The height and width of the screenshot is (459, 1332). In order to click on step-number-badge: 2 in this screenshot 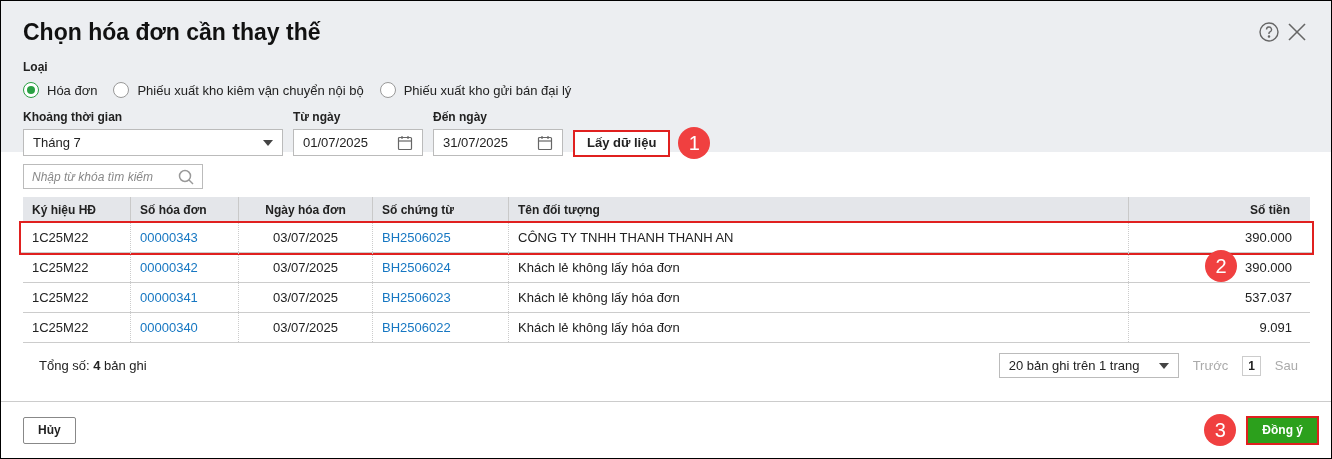, I will do `click(1221, 265)`.